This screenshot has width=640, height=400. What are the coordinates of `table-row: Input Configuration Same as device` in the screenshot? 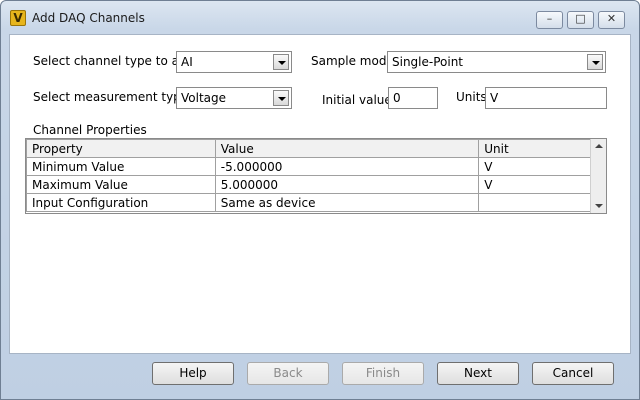 It's located at (309, 202).